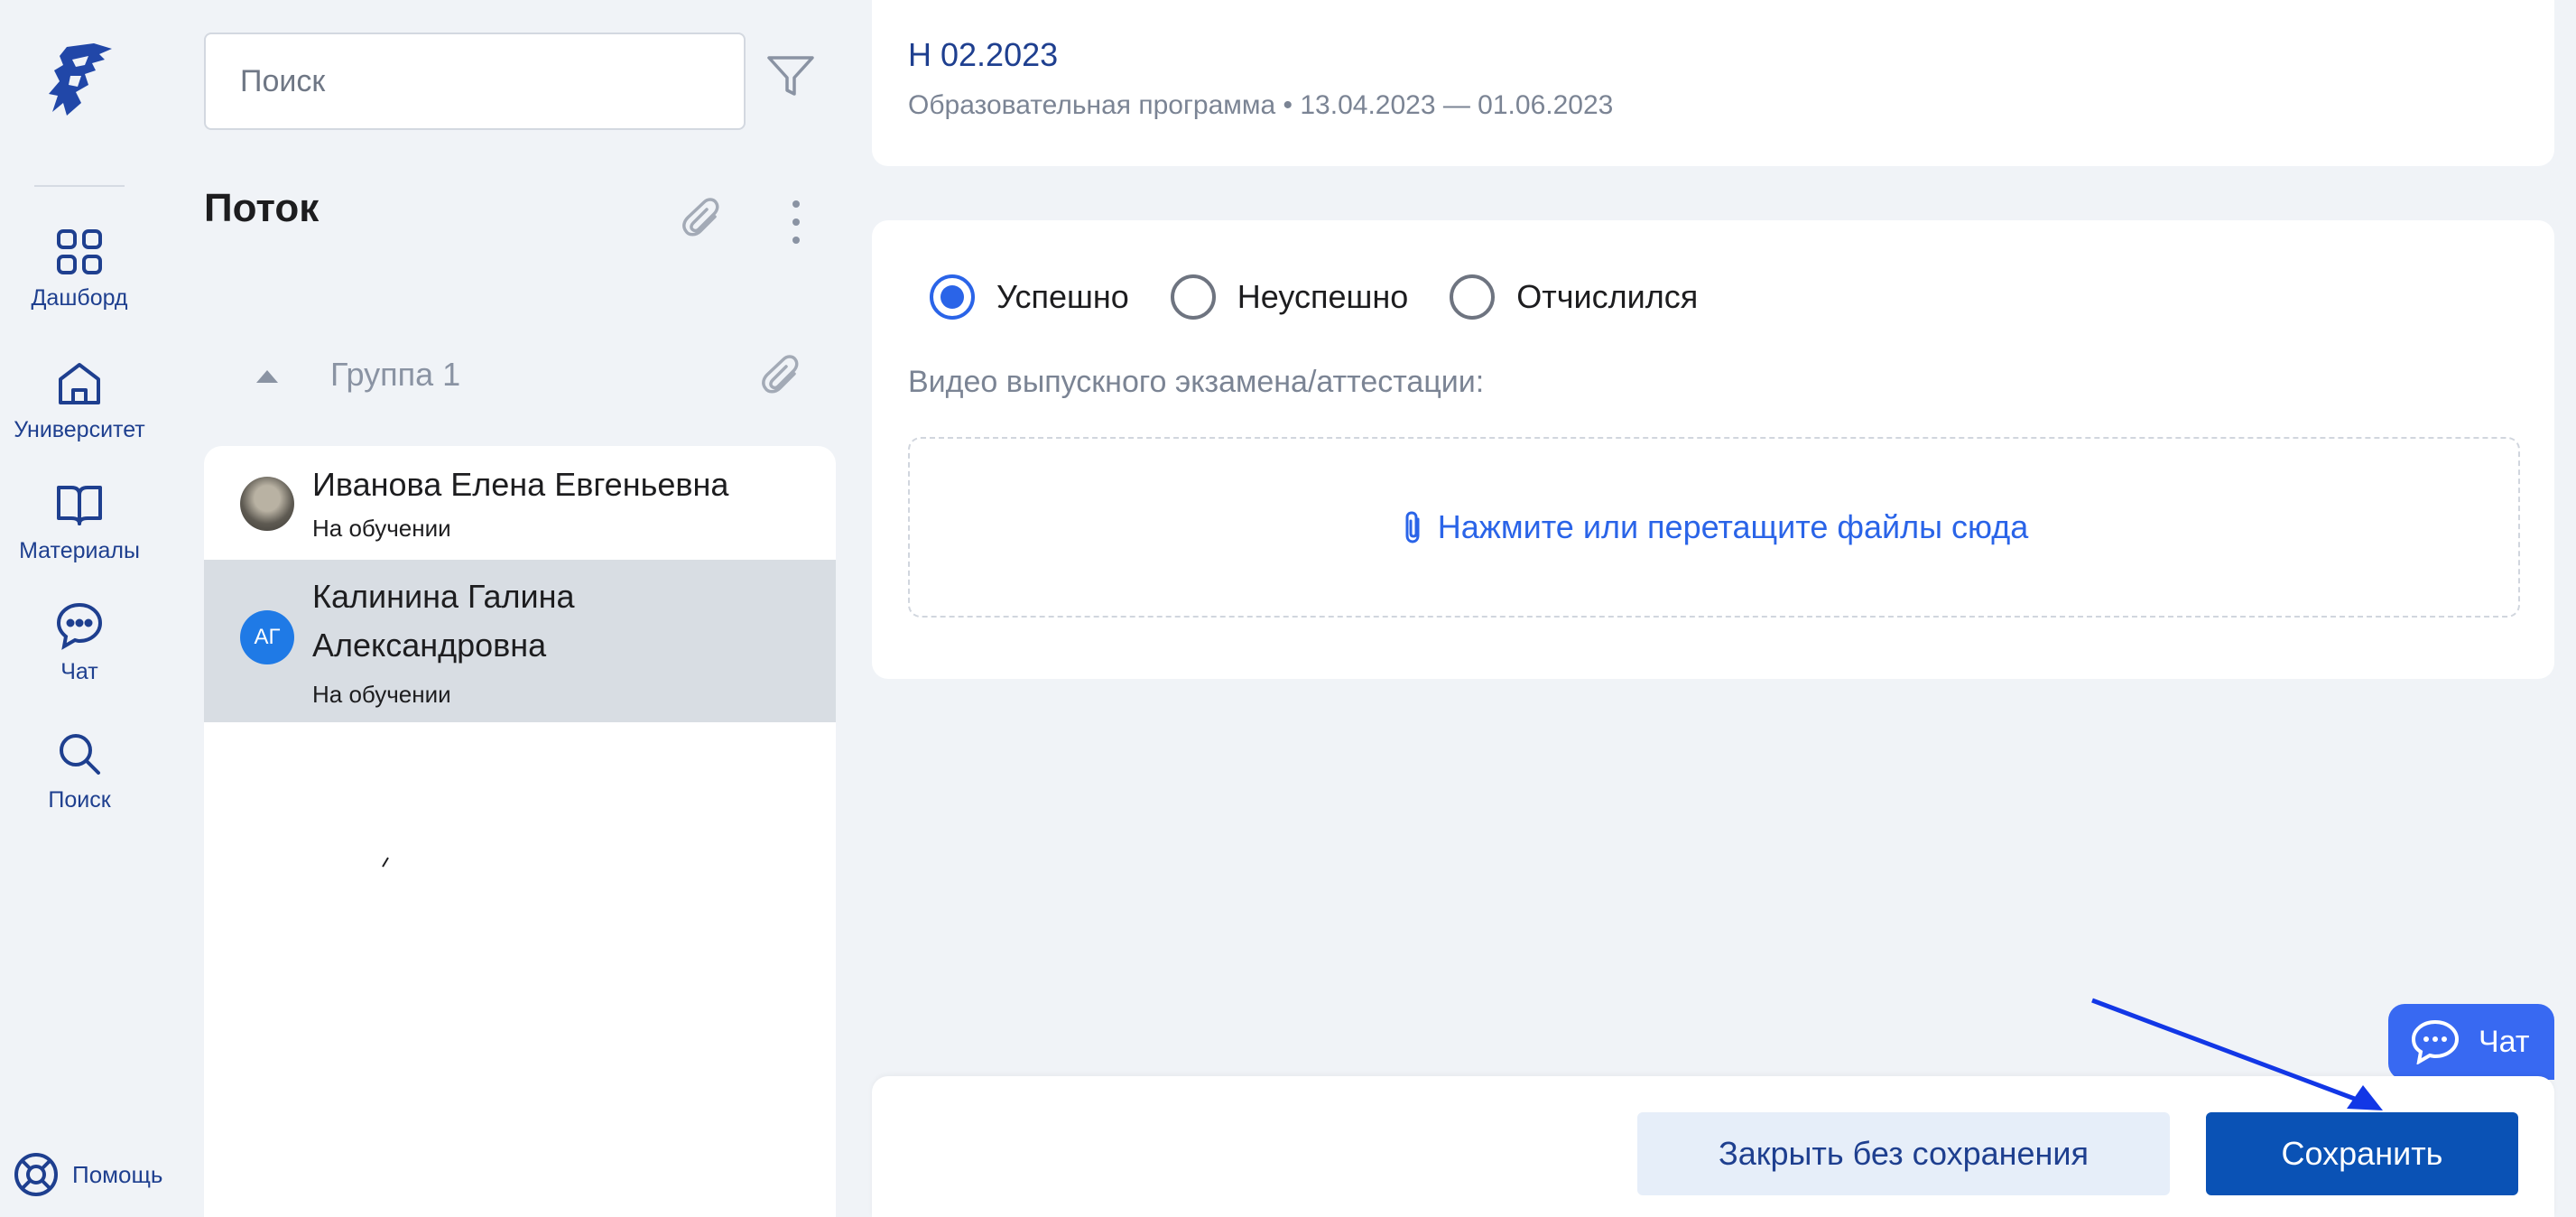 The width and height of the screenshot is (2576, 1217). Describe the element at coordinates (79, 800) in the screenshot. I see `nav-item-label: Поиск` at that location.